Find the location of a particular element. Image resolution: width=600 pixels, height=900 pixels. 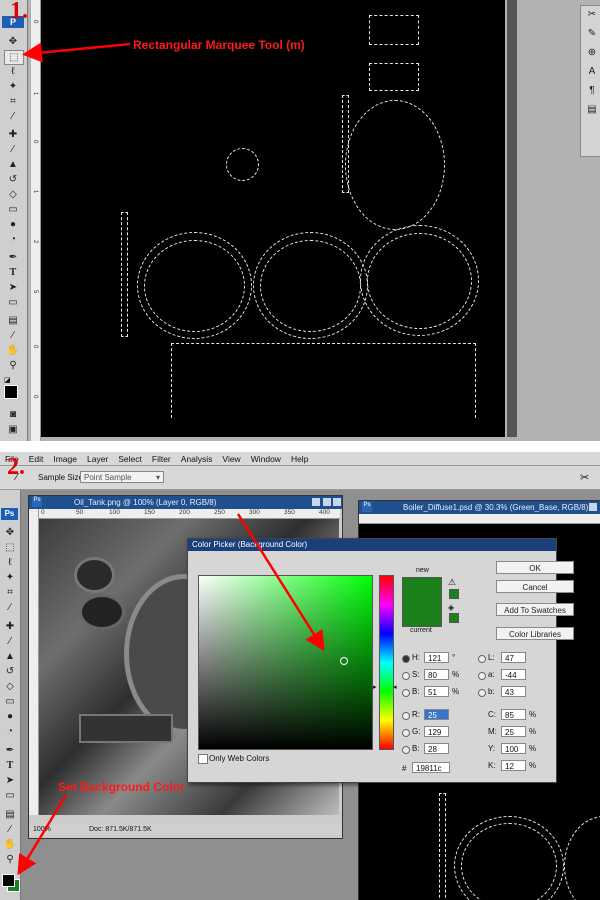

foreground-color-swatch is located at coordinates (8, 880).